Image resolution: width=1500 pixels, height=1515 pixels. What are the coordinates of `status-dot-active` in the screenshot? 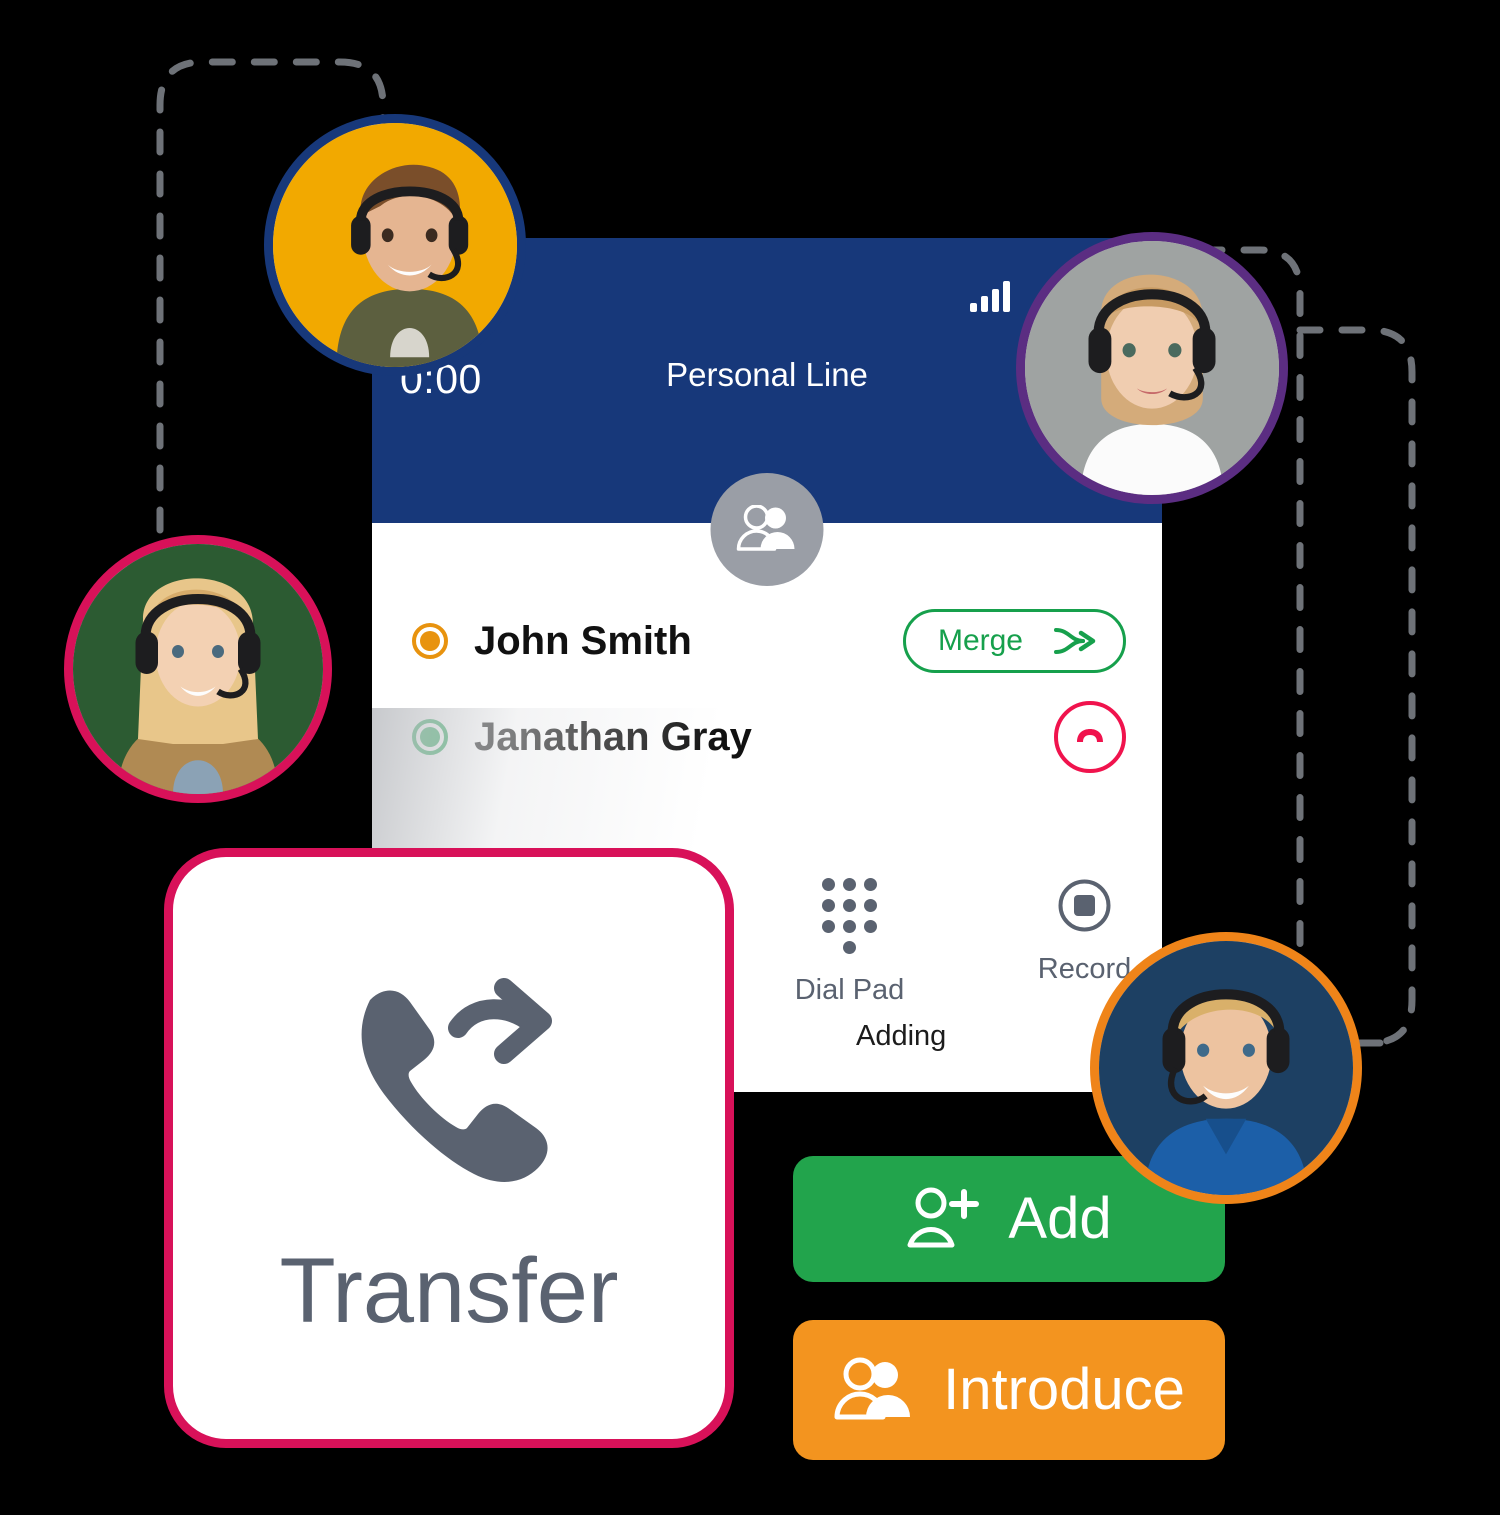 It's located at (430, 737).